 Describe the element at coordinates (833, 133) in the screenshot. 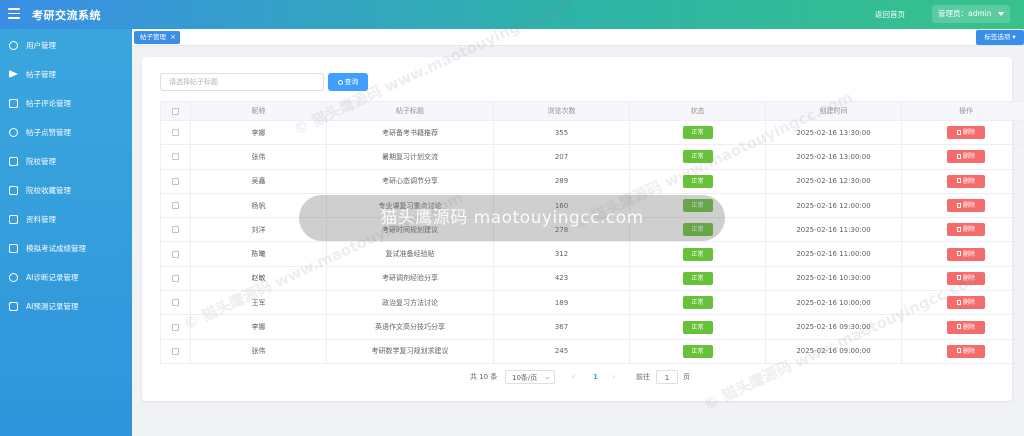

I see `created-time-cell: 2025-02-16 13:30:00` at that location.